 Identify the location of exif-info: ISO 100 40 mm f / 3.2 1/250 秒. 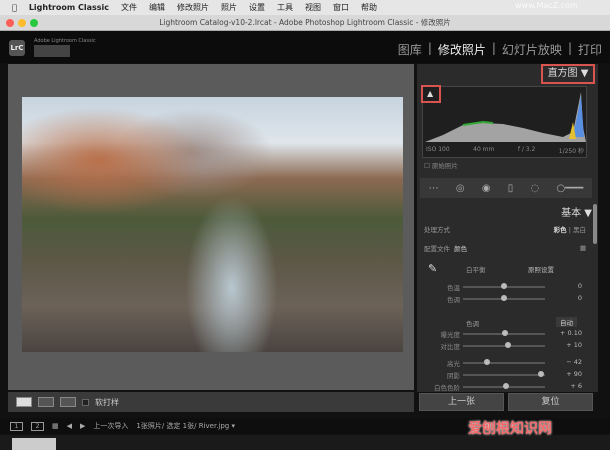
(505, 150).